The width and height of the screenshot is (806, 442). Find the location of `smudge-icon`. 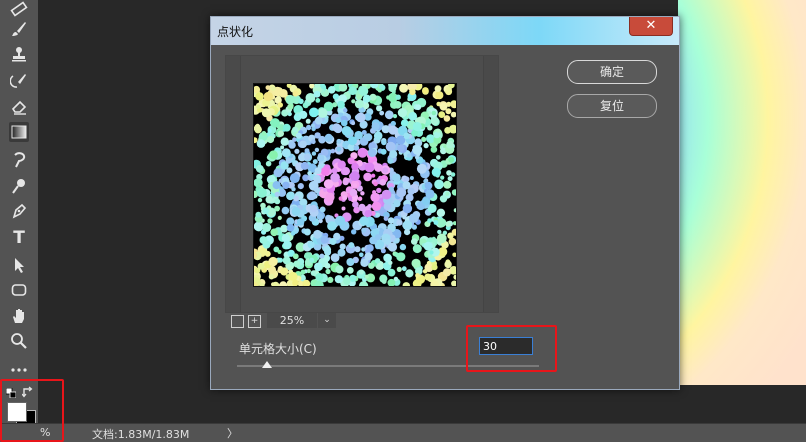

smudge-icon is located at coordinates (20, 160).